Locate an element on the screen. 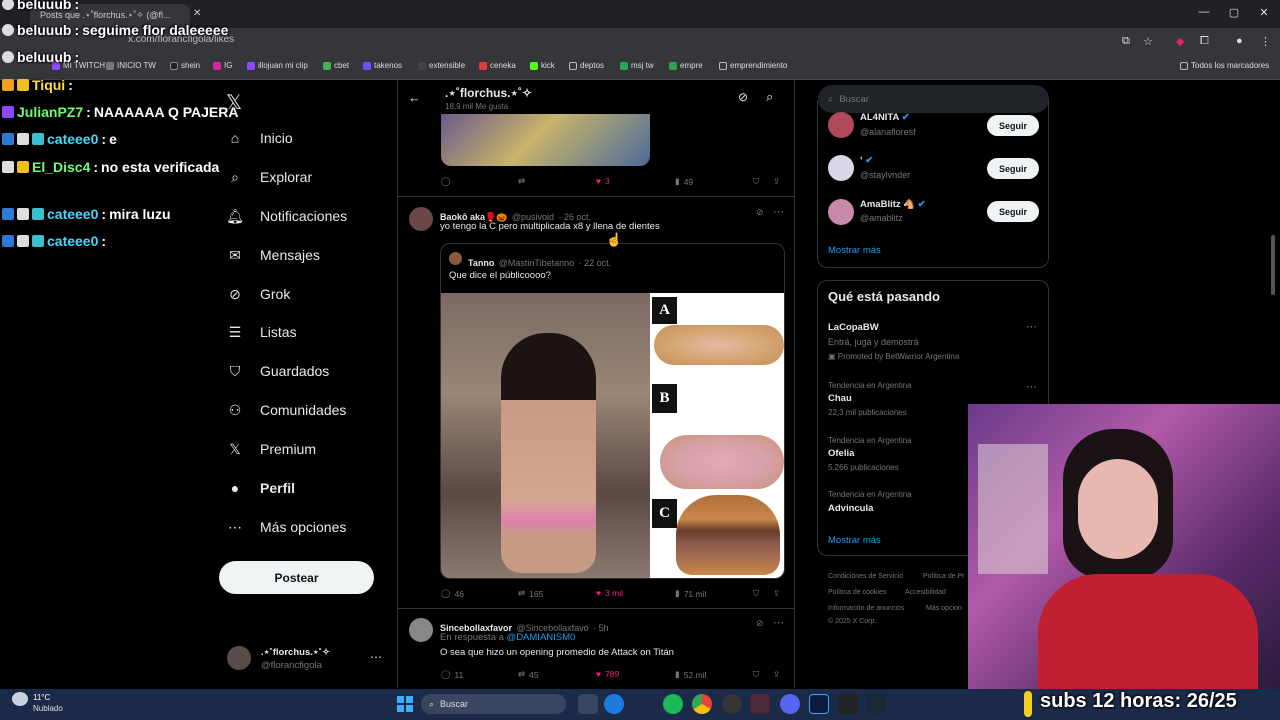  show-more-link: Mostrar más is located at coordinates (854, 250).